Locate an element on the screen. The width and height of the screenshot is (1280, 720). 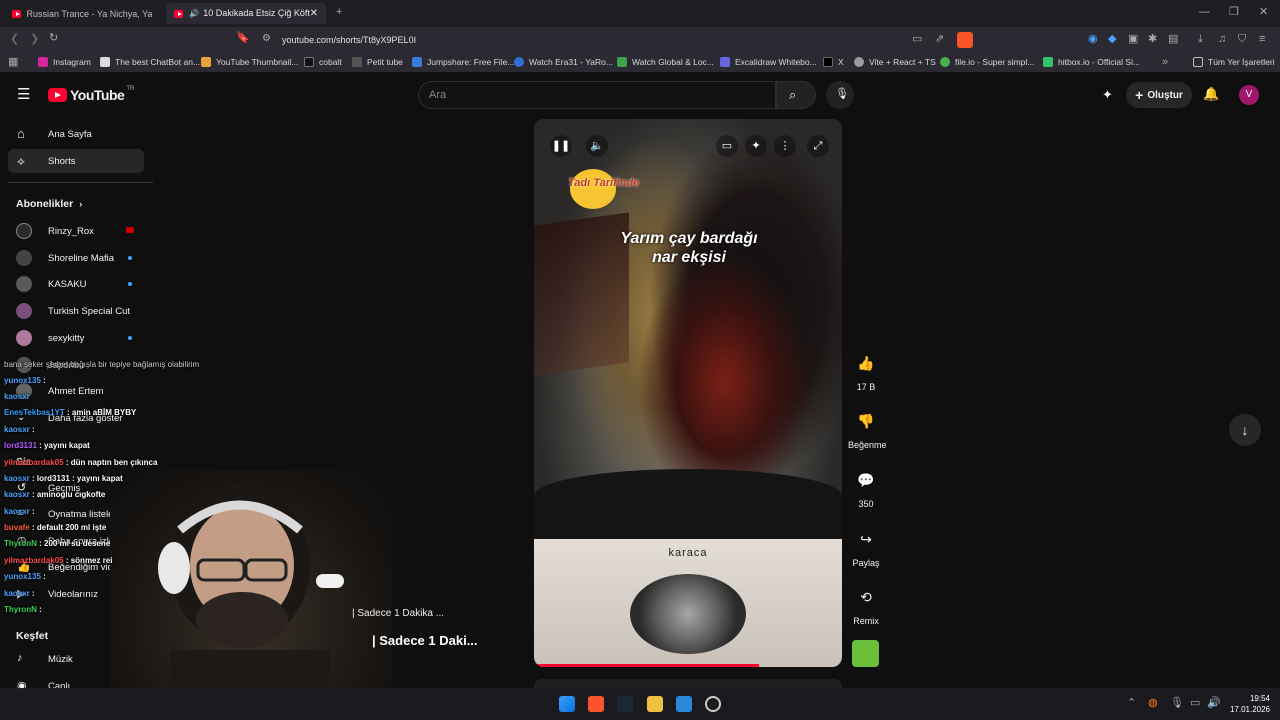
youtube-favicon-icon is located at coordinates (179, 13).